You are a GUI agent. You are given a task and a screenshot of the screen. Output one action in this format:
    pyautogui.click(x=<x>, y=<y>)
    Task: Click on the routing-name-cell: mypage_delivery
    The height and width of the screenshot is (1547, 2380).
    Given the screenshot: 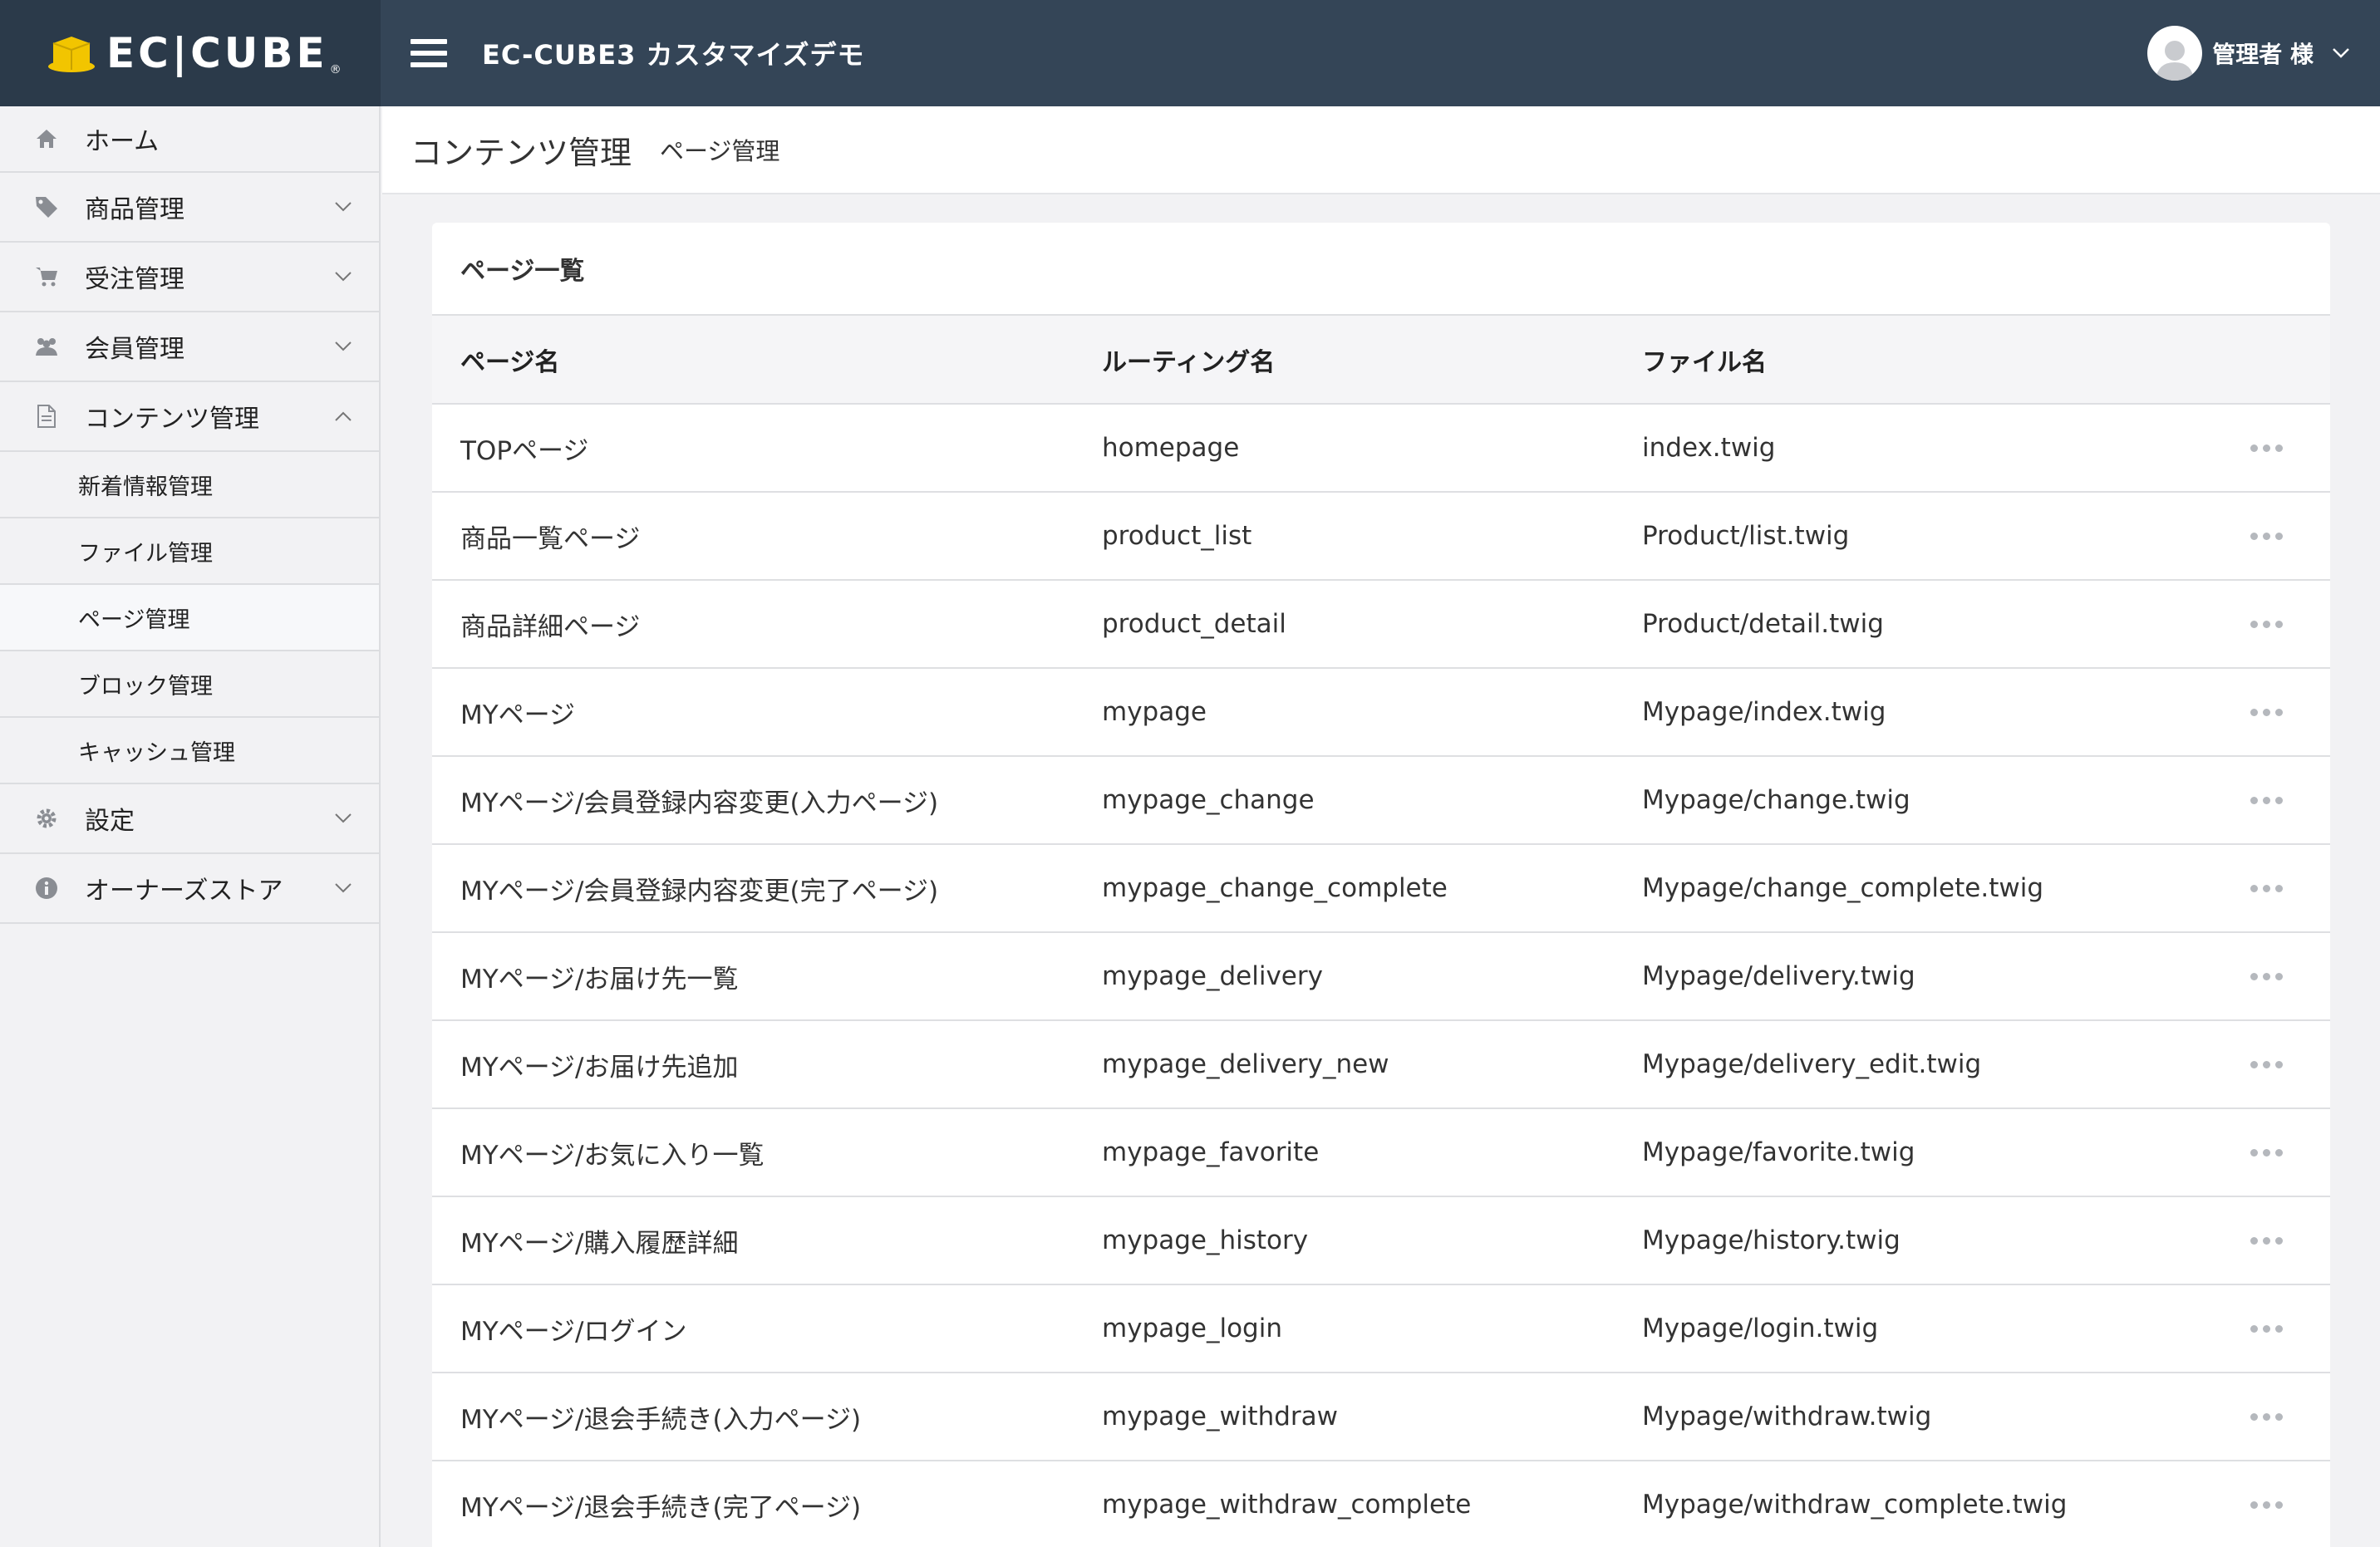 What is the action you would take?
    pyautogui.click(x=1212, y=976)
    